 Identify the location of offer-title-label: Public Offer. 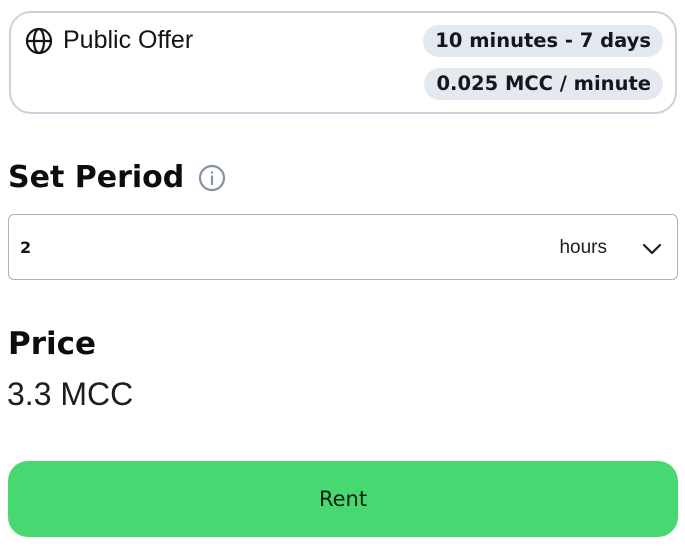
(128, 40).